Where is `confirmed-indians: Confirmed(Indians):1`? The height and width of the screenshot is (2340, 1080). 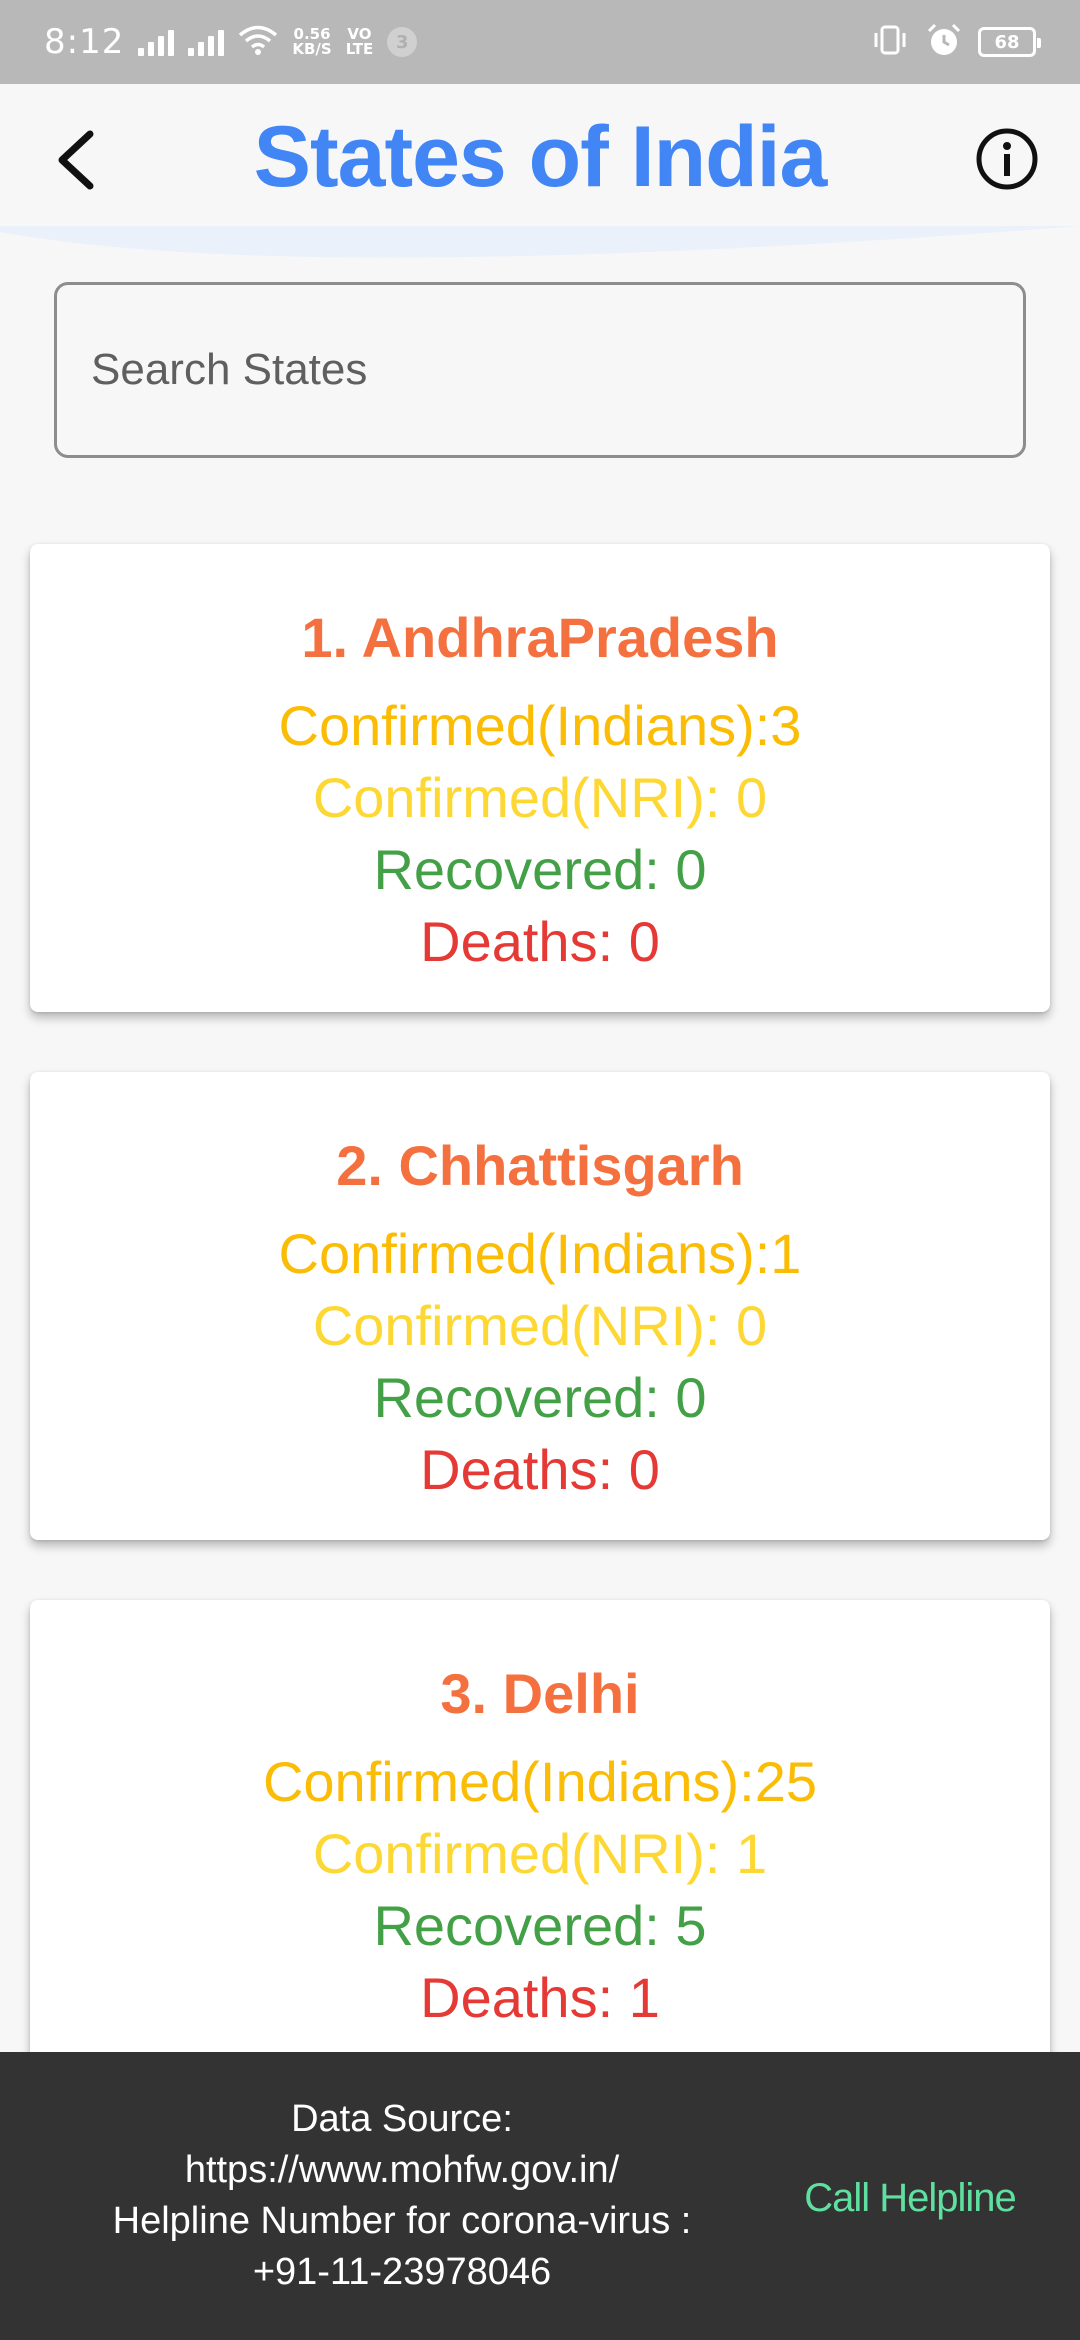 confirmed-indians: Confirmed(Indians):1 is located at coordinates (540, 1253).